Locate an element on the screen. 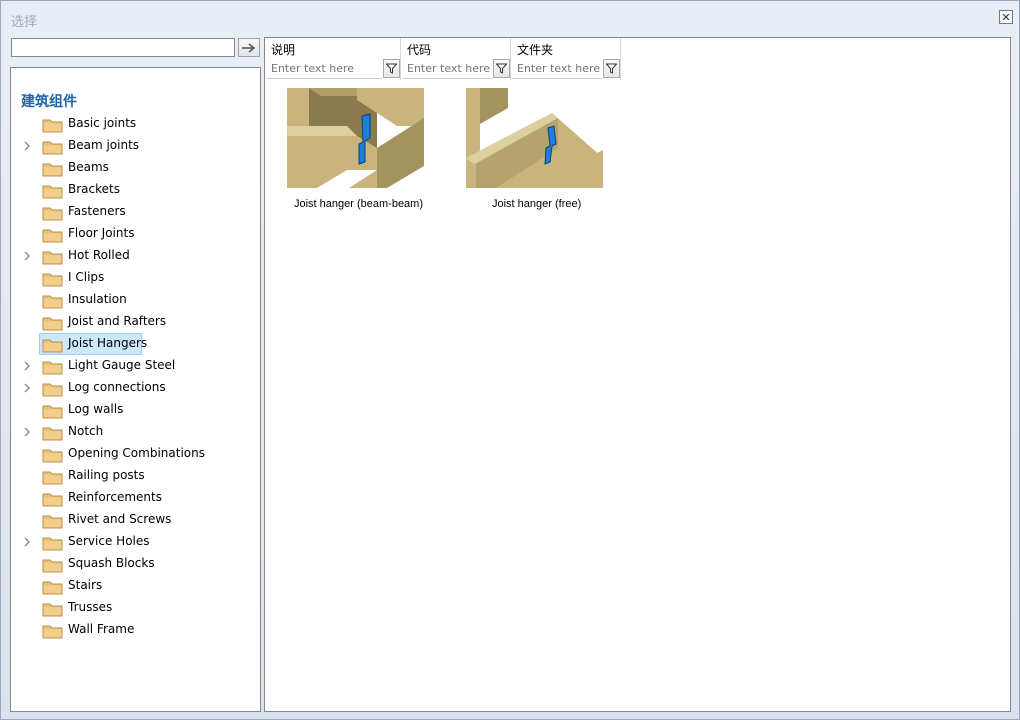  tree-item-label: Basic joints is located at coordinates (102, 123).